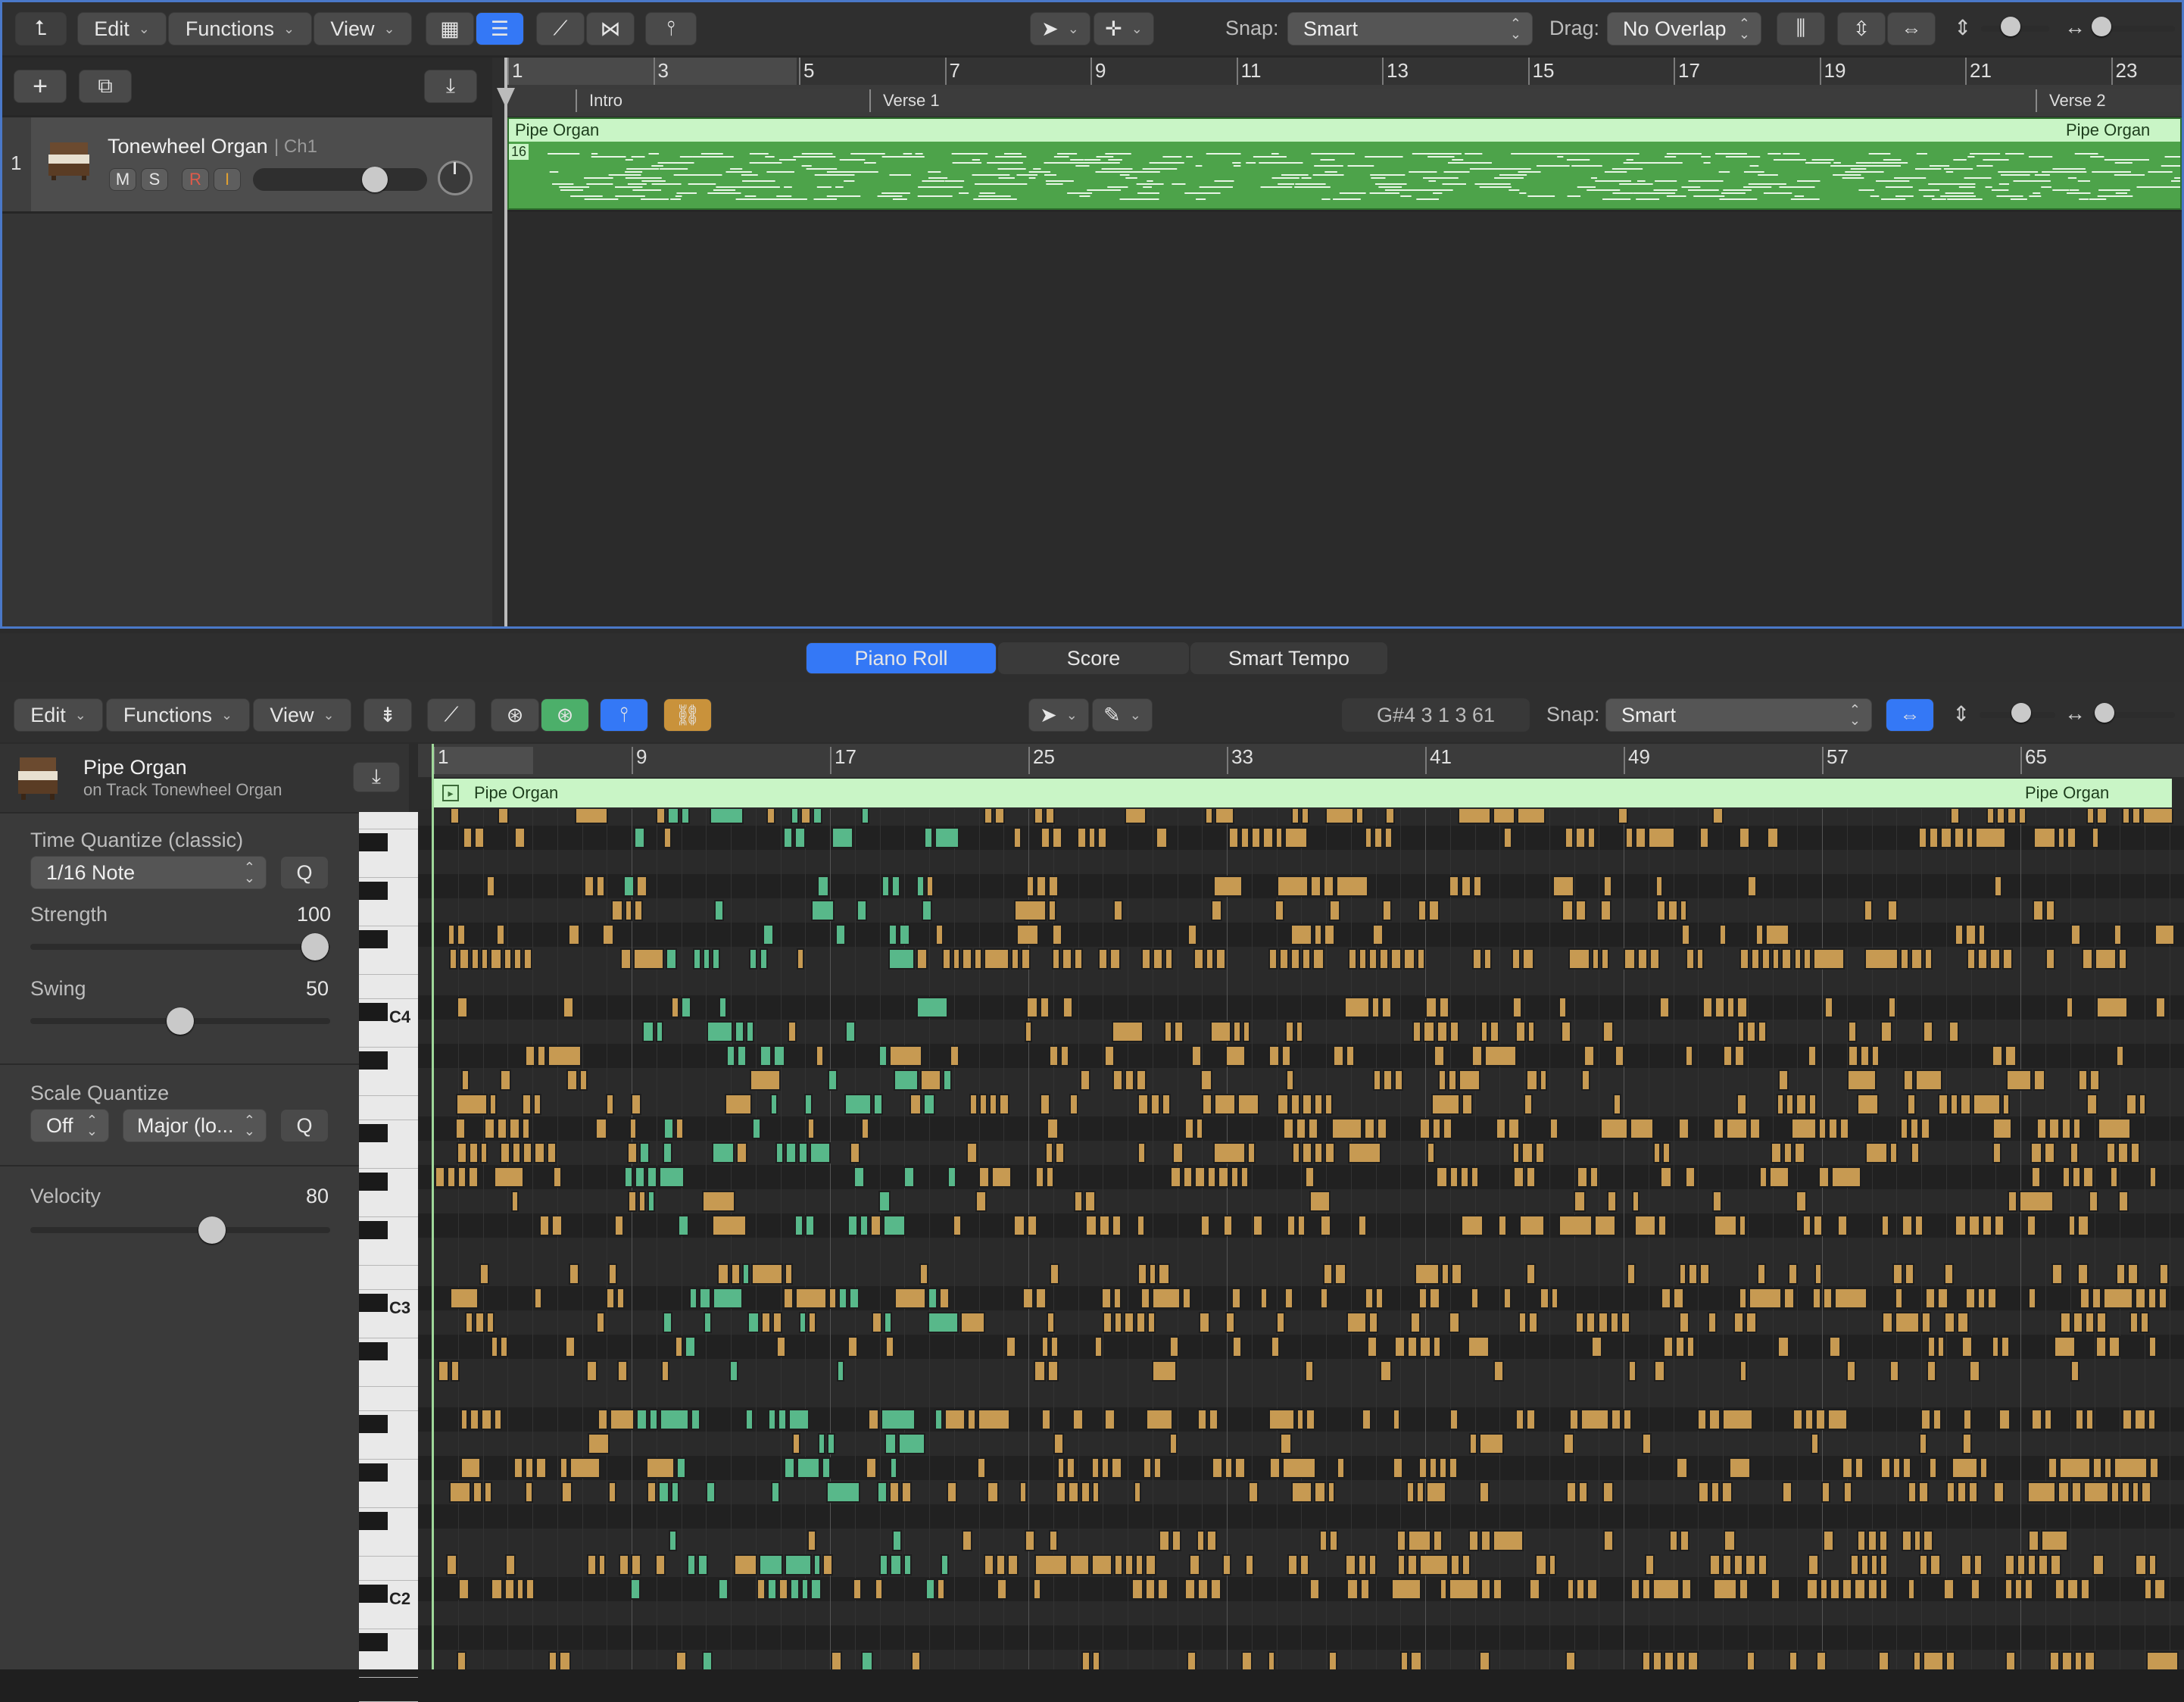  Describe the element at coordinates (560, 28) in the screenshot. I see `automation-button: ⟋` at that location.